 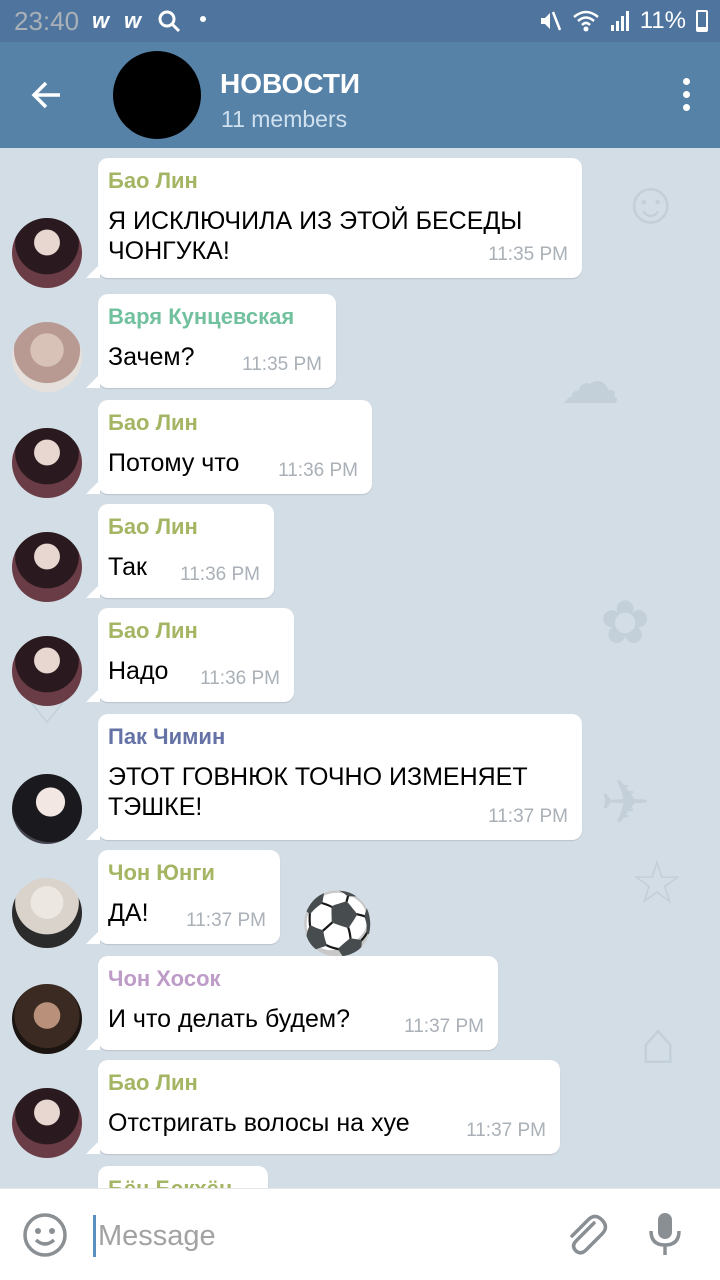 I want to click on message-sender: Чон Хосок, so click(x=164, y=978).